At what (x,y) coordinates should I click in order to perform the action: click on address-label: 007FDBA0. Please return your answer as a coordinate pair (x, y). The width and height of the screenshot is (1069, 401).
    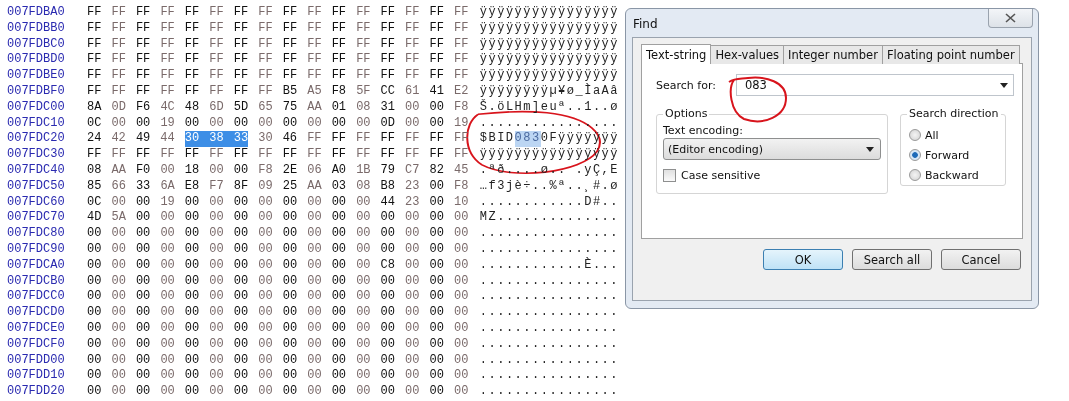
    Looking at the image, I should click on (36, 13).